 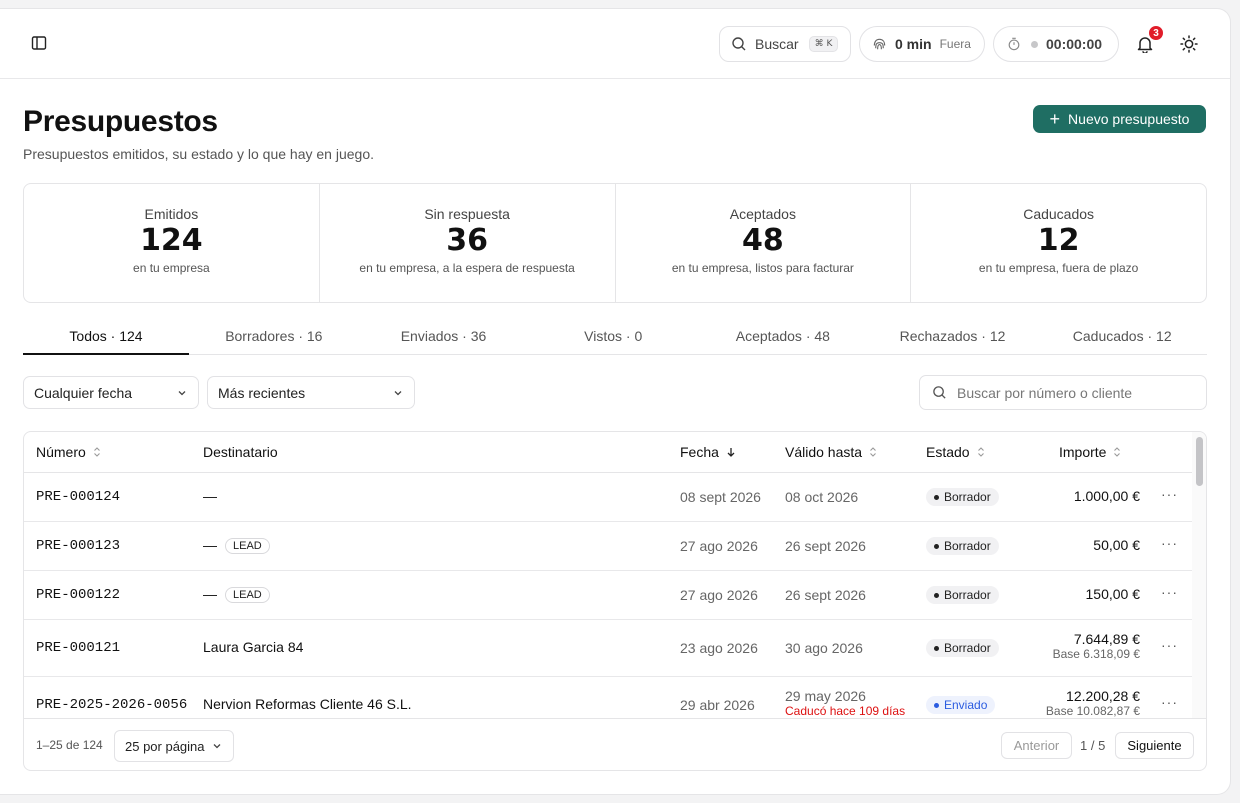 I want to click on tab-all: Todos · 124, so click(x=106, y=338).